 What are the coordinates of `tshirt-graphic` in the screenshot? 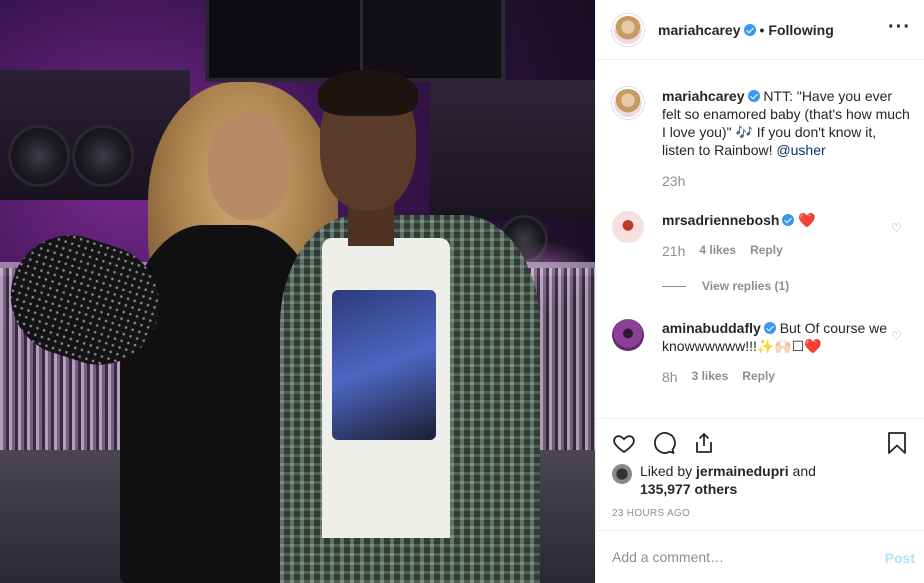 It's located at (384, 365).